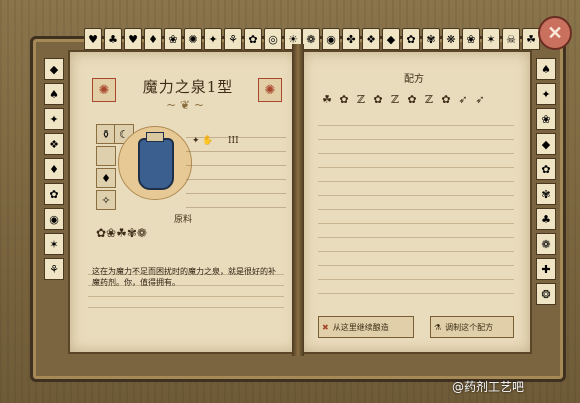 Image resolution: width=580 pixels, height=403 pixels. I want to click on recipe-header: 配方, so click(414, 79).